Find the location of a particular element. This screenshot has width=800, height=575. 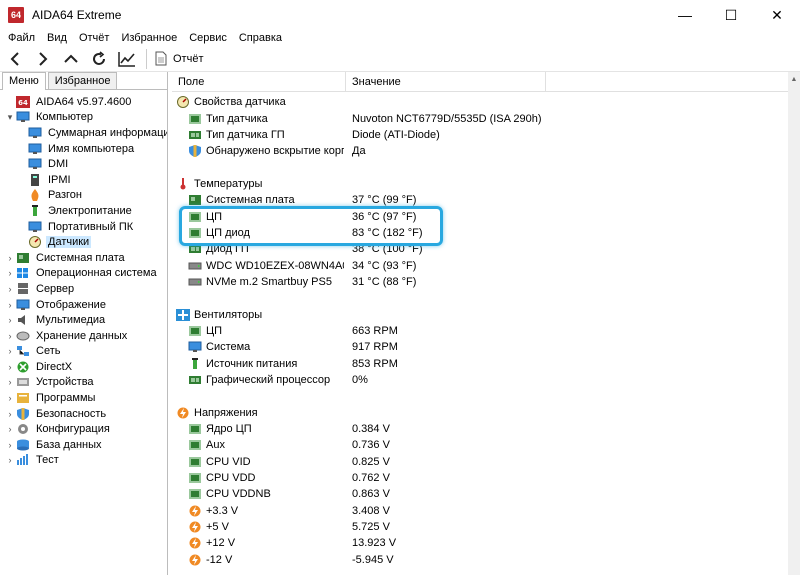

table-row: CPU VDD 0.762 V is located at coordinates (486, 478).